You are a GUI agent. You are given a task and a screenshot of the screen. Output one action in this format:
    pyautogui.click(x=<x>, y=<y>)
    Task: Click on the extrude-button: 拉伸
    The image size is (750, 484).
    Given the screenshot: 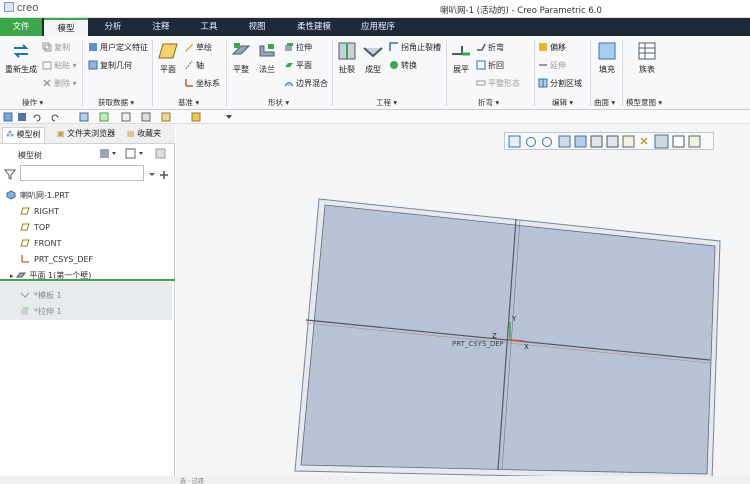 What is the action you would take?
    pyautogui.click(x=298, y=47)
    